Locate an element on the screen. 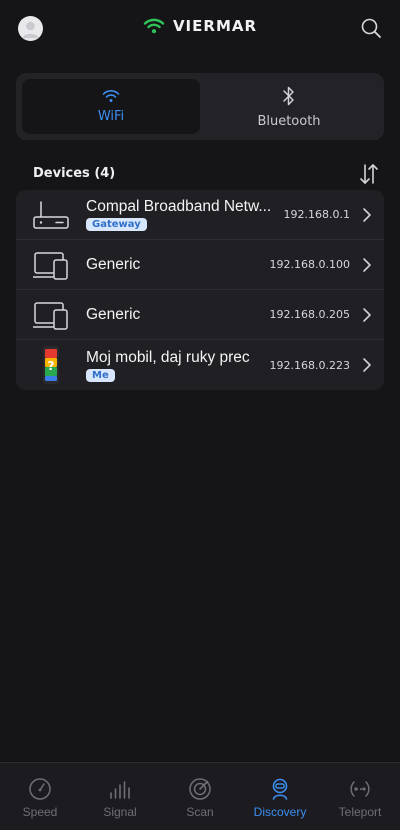 This screenshot has height=830, width=400. tab-bluetooth: Bluetooth is located at coordinates (289, 106).